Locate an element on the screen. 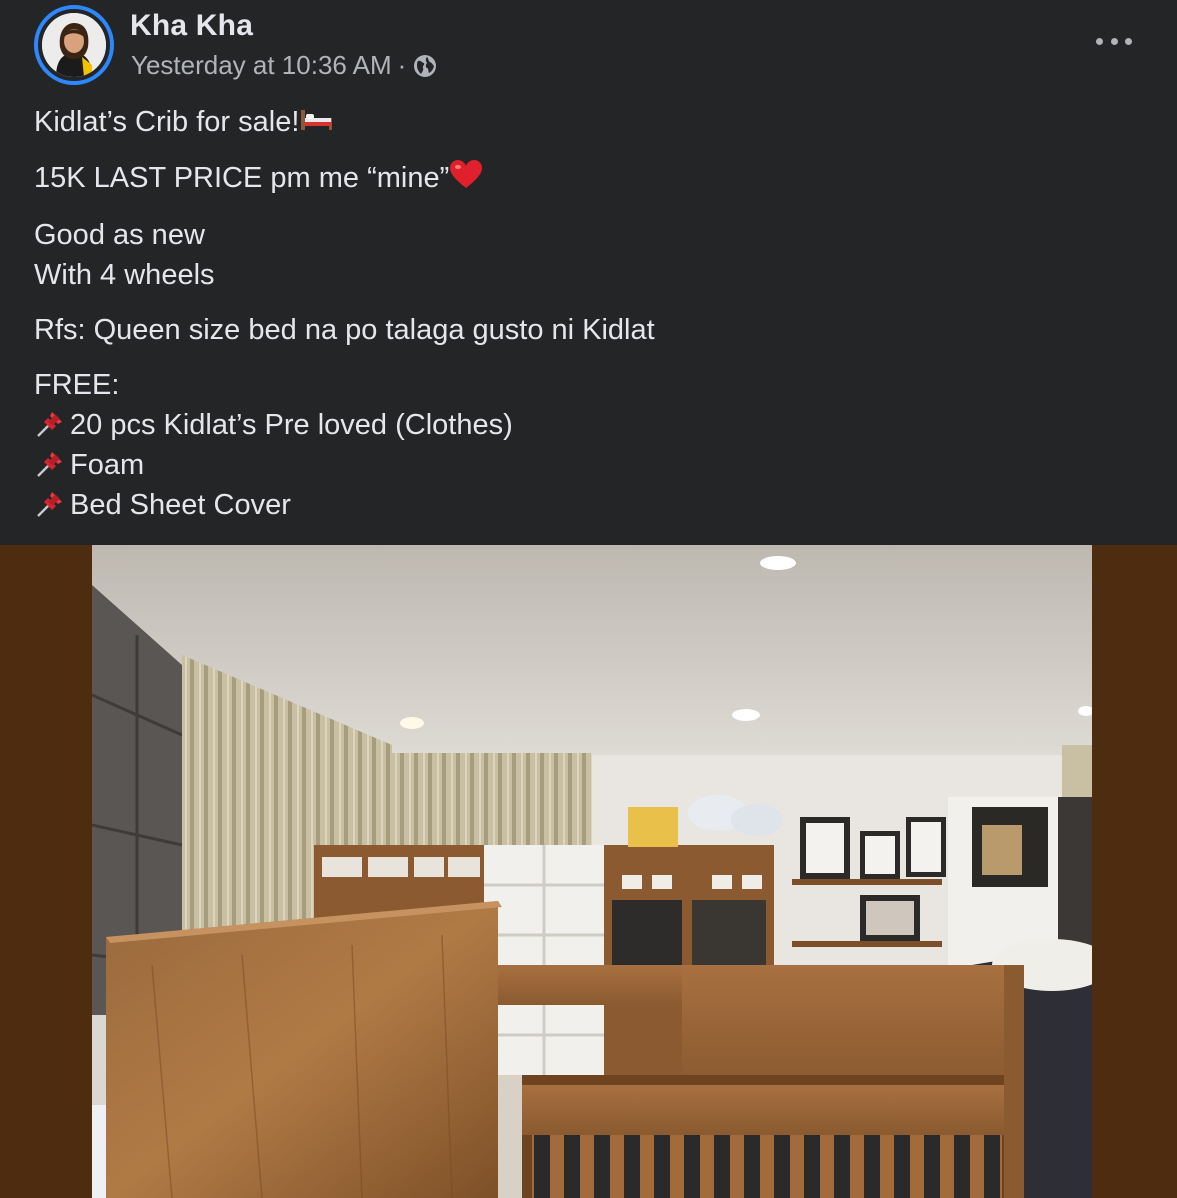 The height and width of the screenshot is (1198, 1177). avatar-image is located at coordinates (74, 45).